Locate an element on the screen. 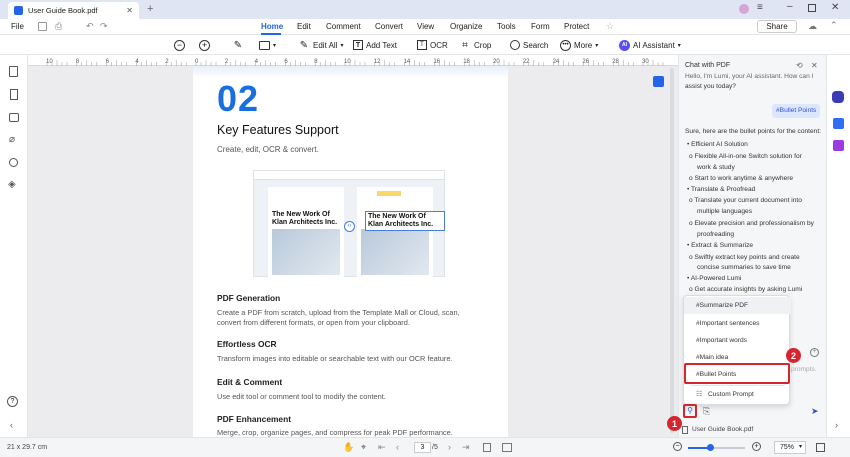 The image size is (850, 457). scrollbar is located at coordinates (672, 250).